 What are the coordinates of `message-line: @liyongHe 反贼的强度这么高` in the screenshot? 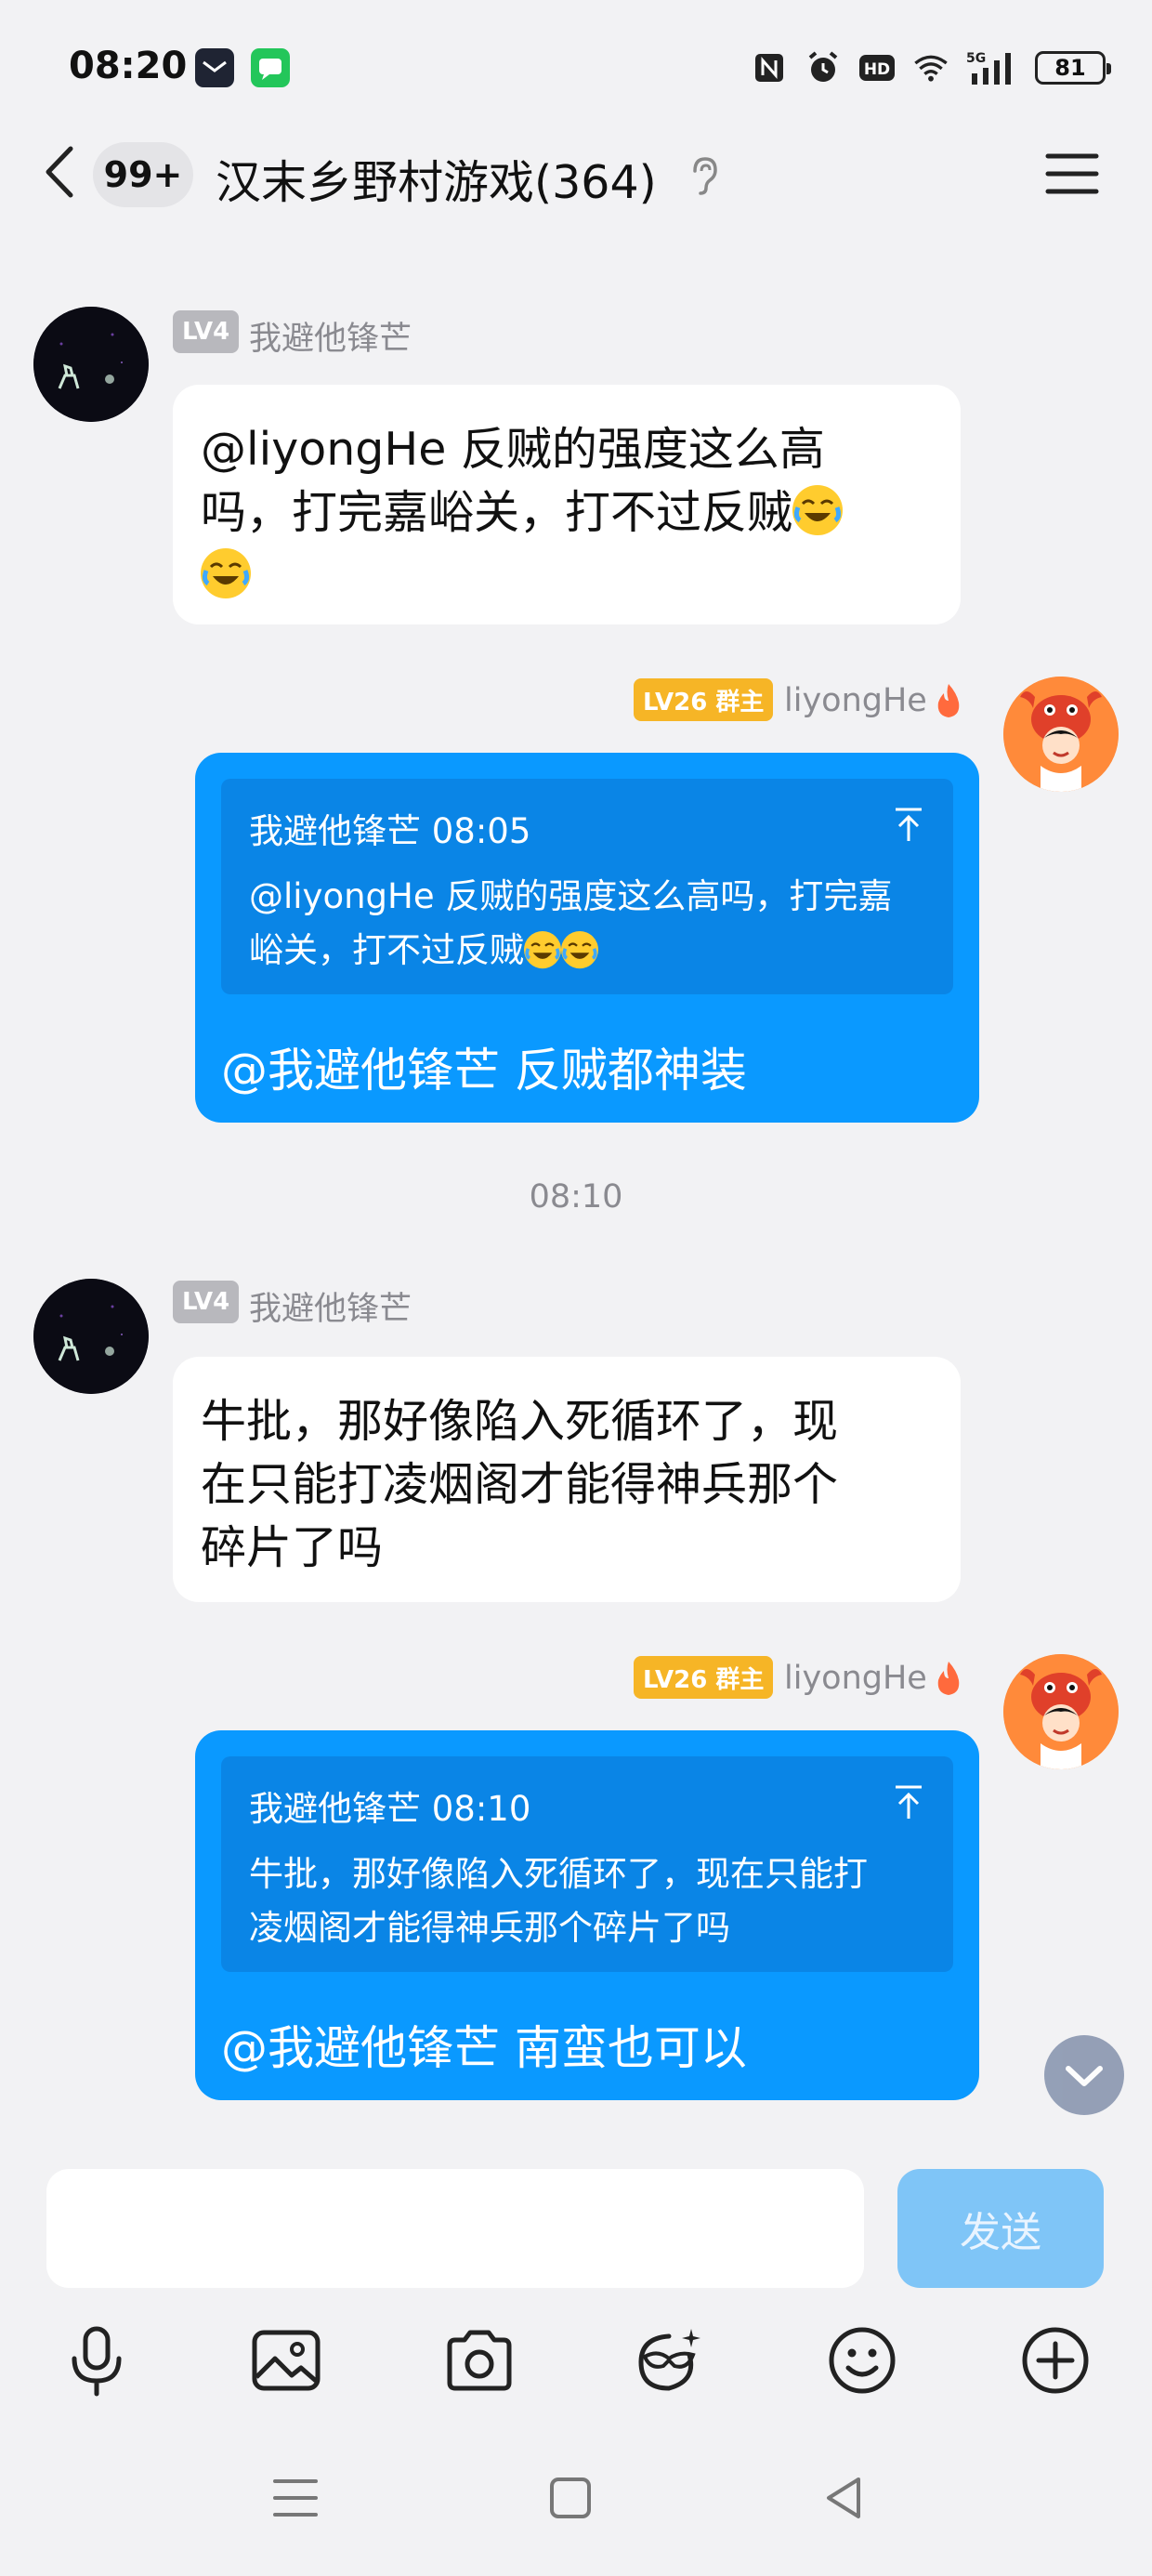 It's located at (513, 449).